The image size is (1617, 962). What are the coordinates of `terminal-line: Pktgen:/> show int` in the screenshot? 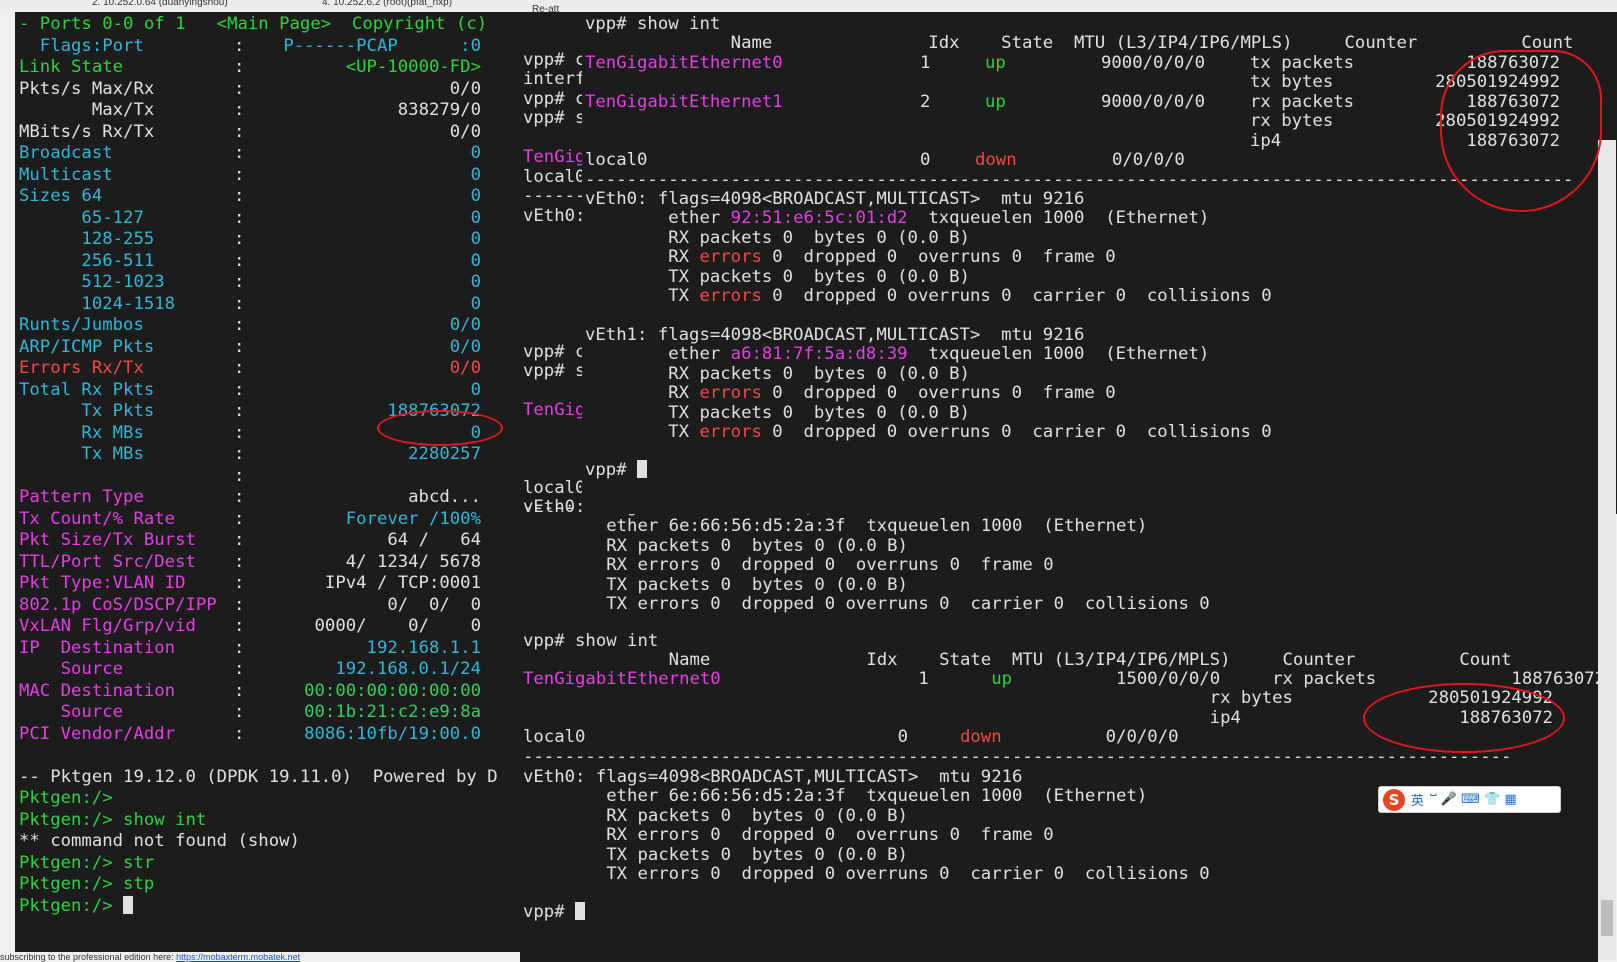 It's located at (112, 820).